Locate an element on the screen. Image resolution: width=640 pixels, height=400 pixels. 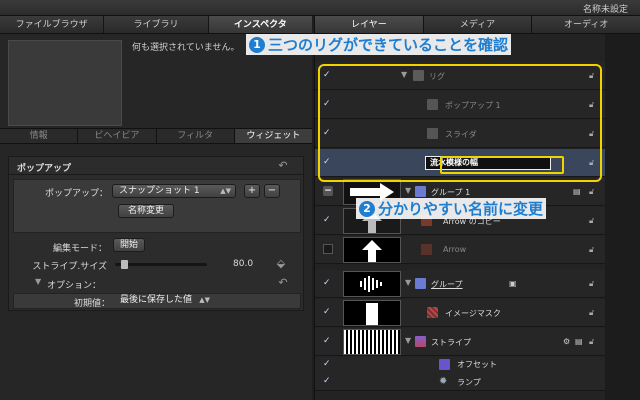
tab-info: 情報 is located at coordinates (39, 136).